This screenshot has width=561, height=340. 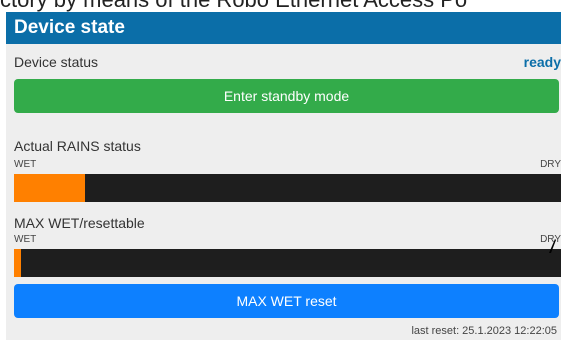 What do you see at coordinates (287, 62) in the screenshot?
I see `device-status-row: Device status ready` at bounding box center [287, 62].